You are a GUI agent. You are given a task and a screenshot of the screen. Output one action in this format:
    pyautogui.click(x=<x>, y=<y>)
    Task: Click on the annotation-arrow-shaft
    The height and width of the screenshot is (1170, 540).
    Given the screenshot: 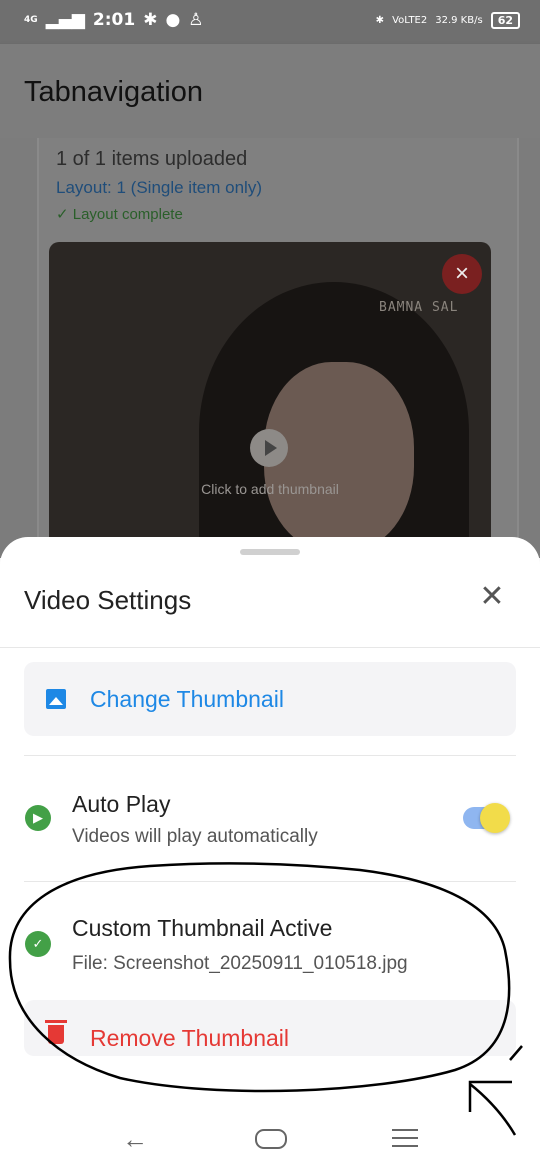 What is the action you would take?
    pyautogui.click(x=493, y=1109)
    